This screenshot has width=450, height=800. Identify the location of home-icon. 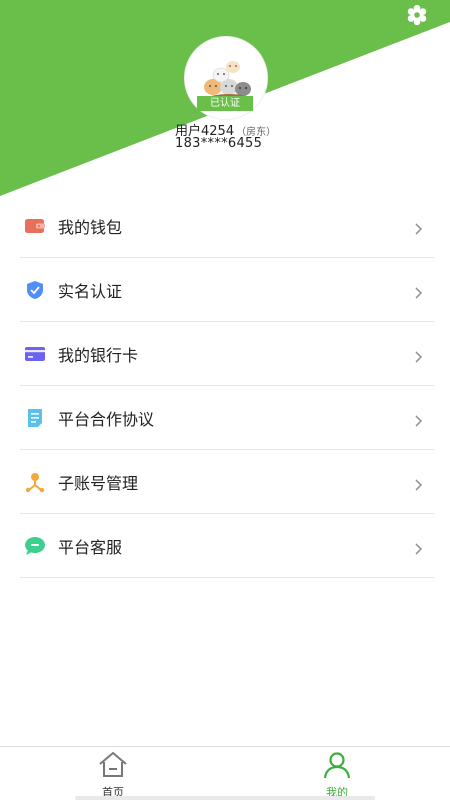
(113, 764).